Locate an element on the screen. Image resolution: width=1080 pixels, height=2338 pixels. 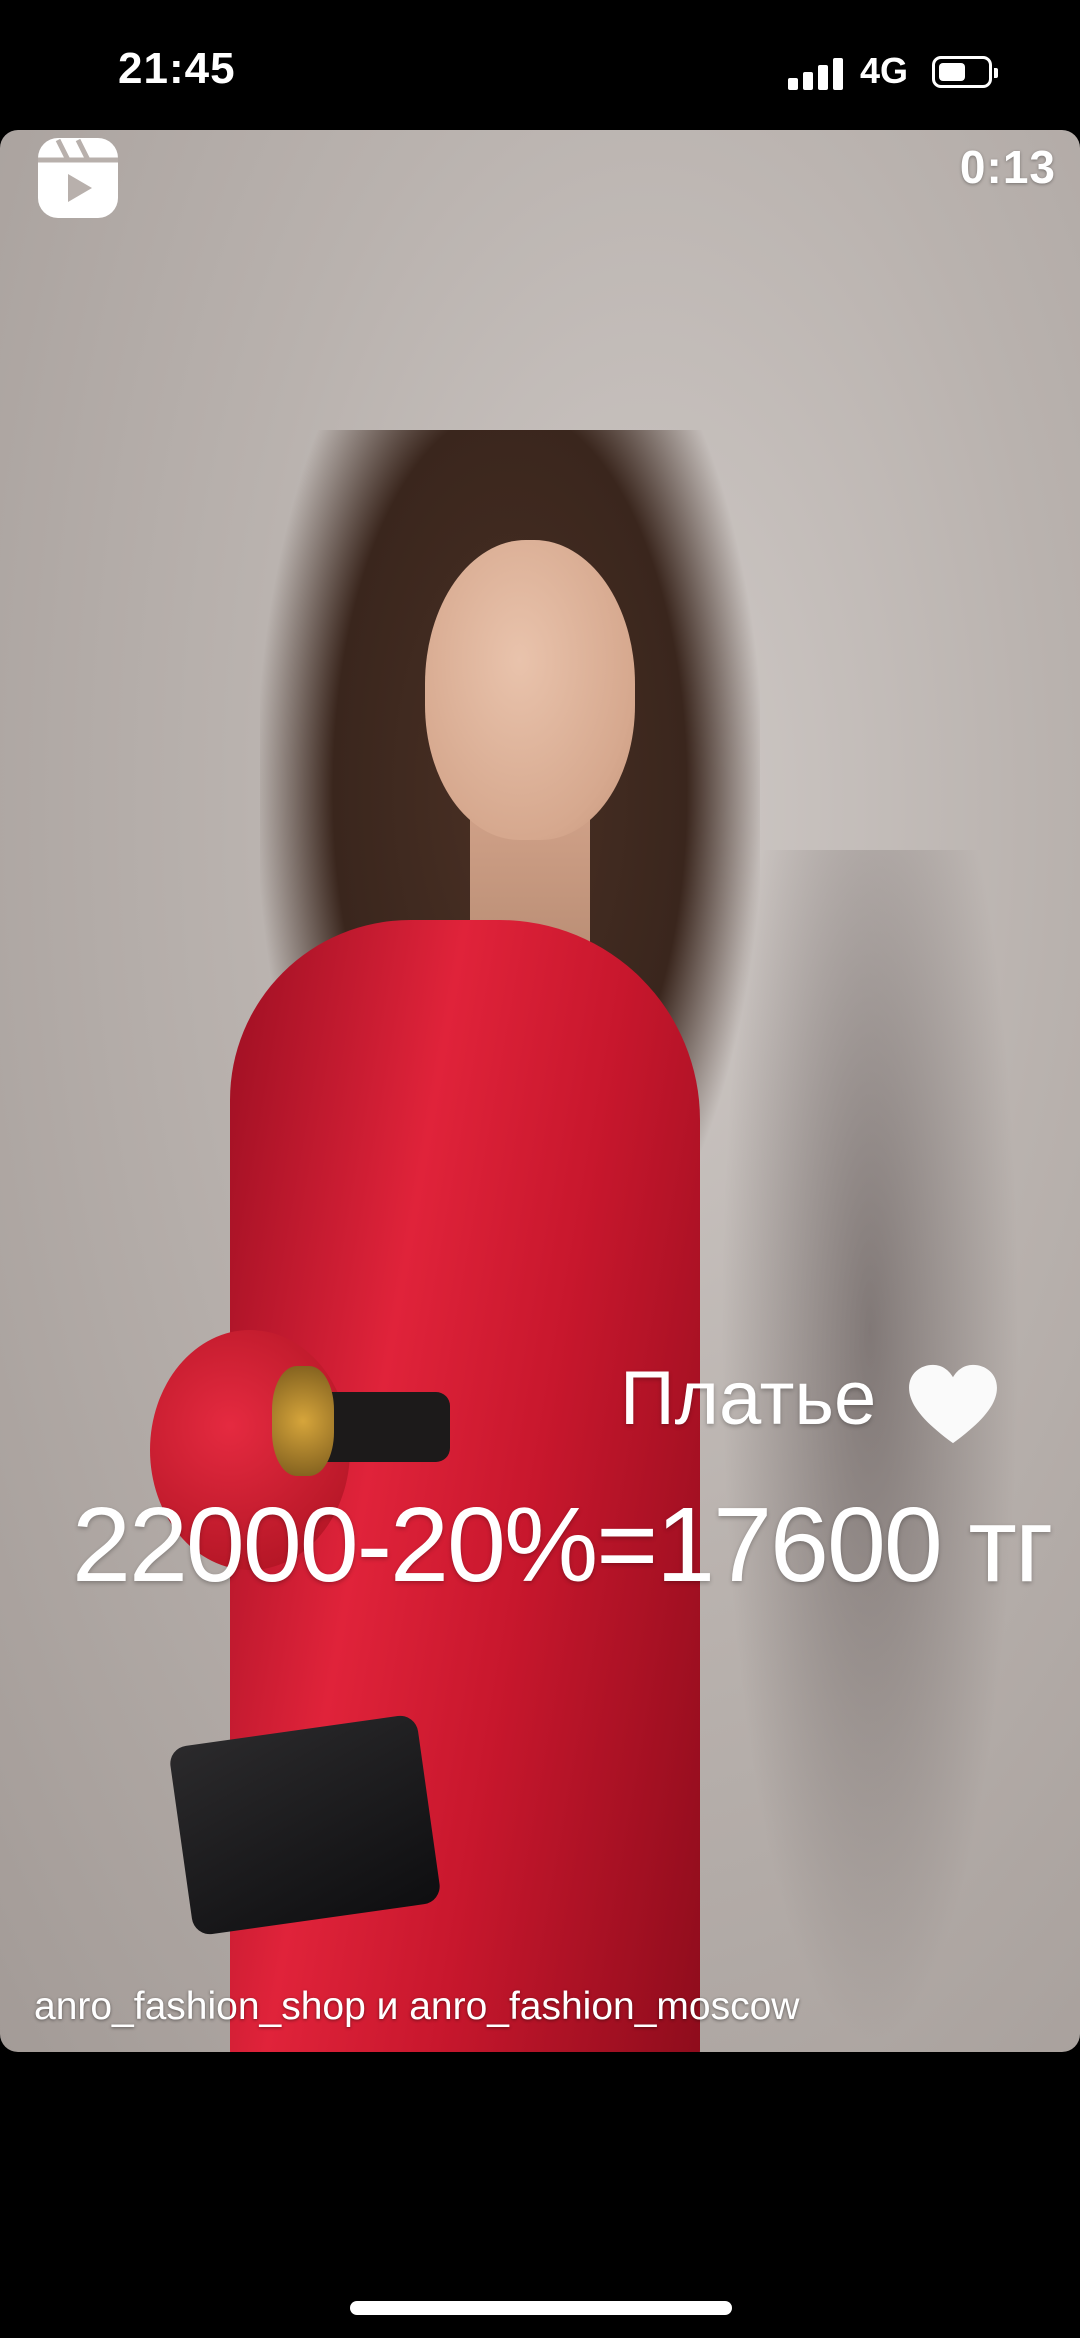
wall-shadow is located at coordinates (870, 1450).